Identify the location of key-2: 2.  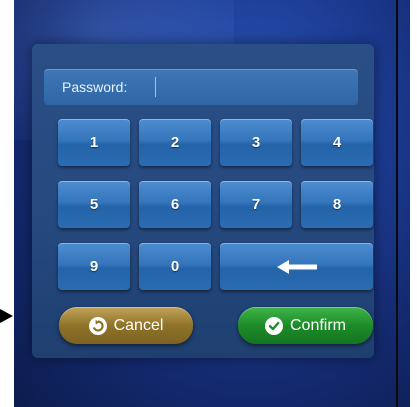
(175, 142).